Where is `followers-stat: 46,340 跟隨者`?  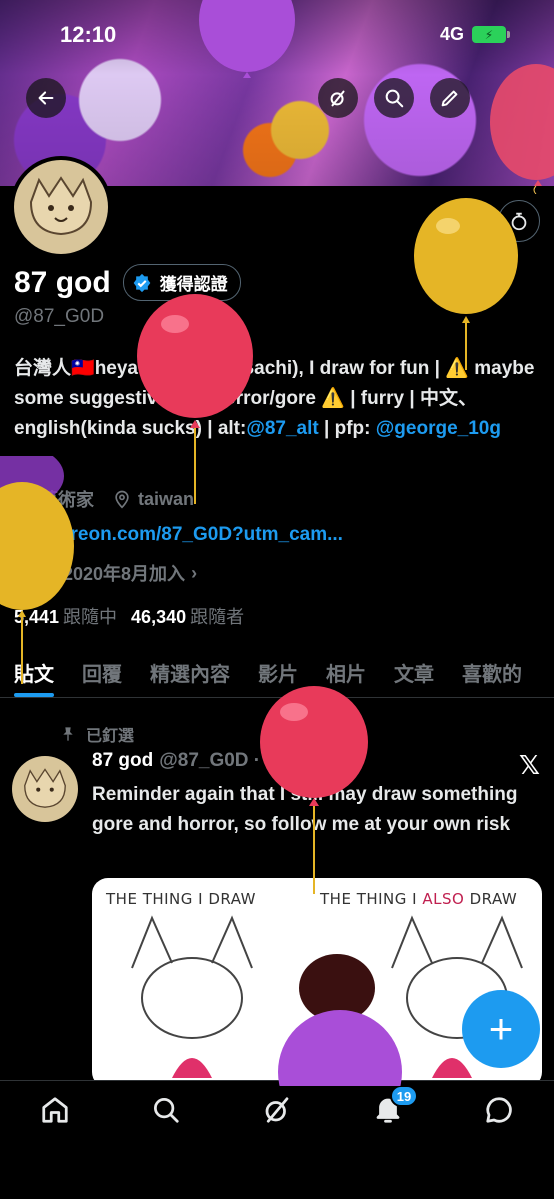
followers-stat: 46,340 跟隨者 is located at coordinates (187, 616).